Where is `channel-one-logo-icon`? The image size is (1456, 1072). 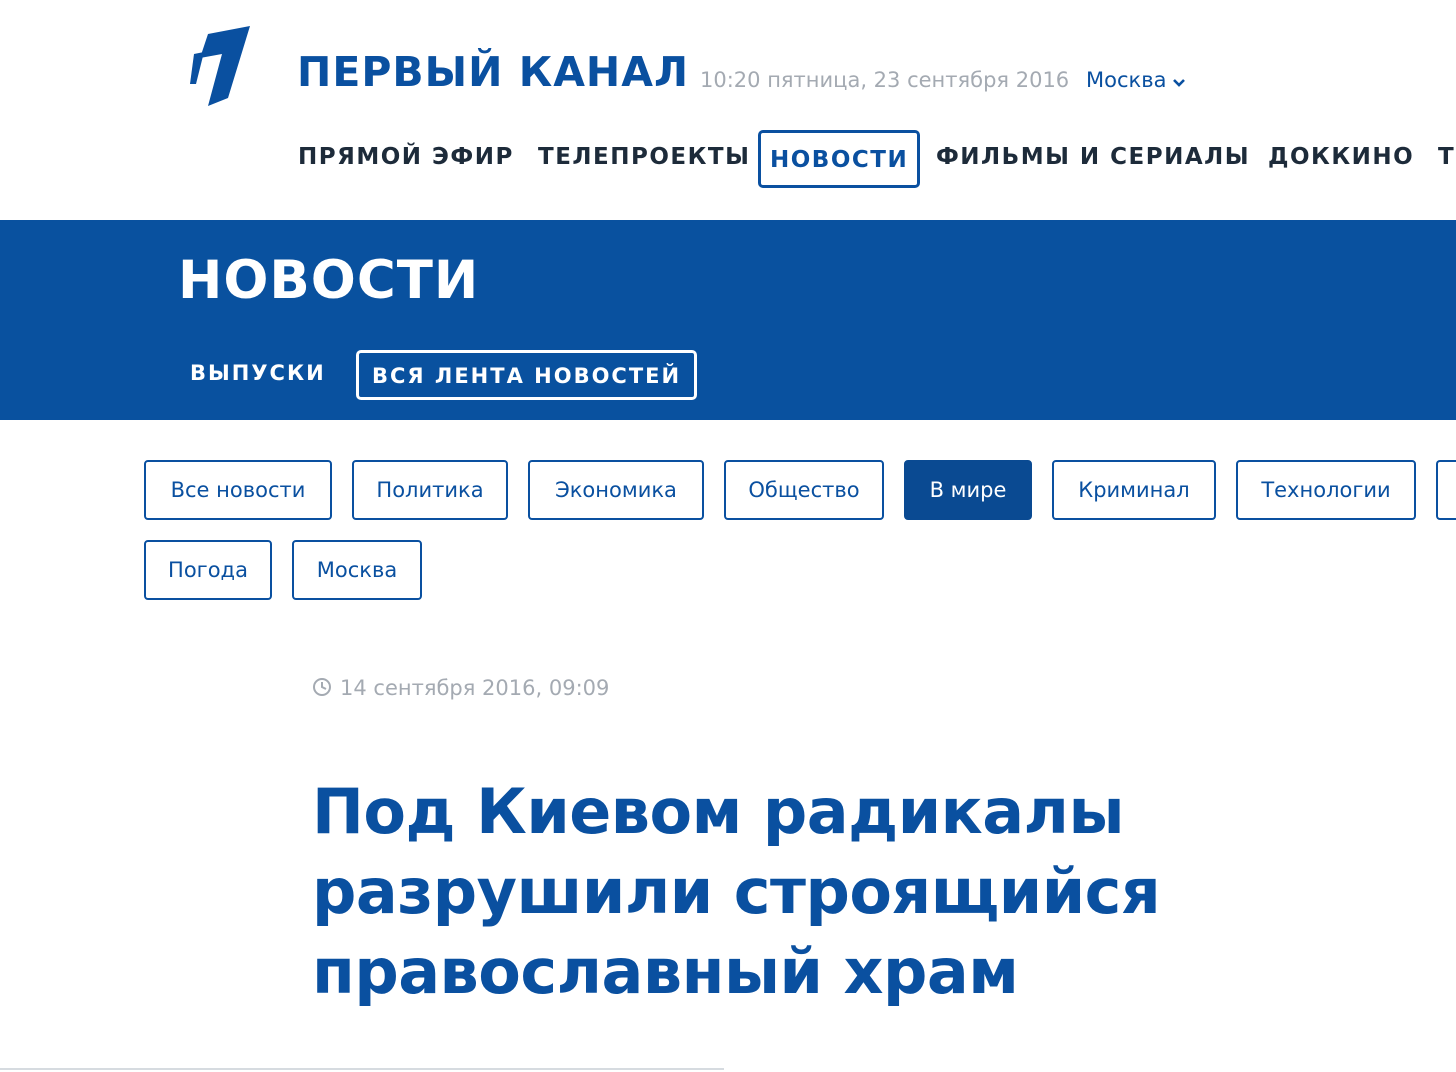
channel-one-logo-icon is located at coordinates (218, 67).